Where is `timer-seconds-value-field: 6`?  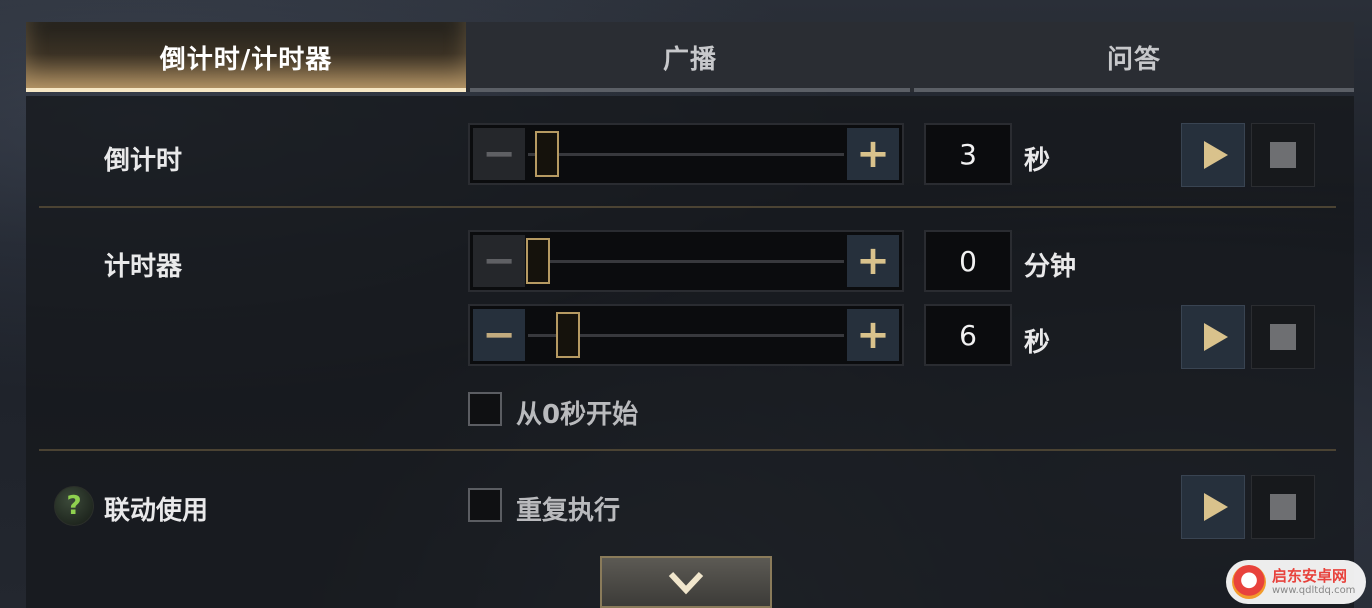 timer-seconds-value-field: 6 is located at coordinates (968, 335).